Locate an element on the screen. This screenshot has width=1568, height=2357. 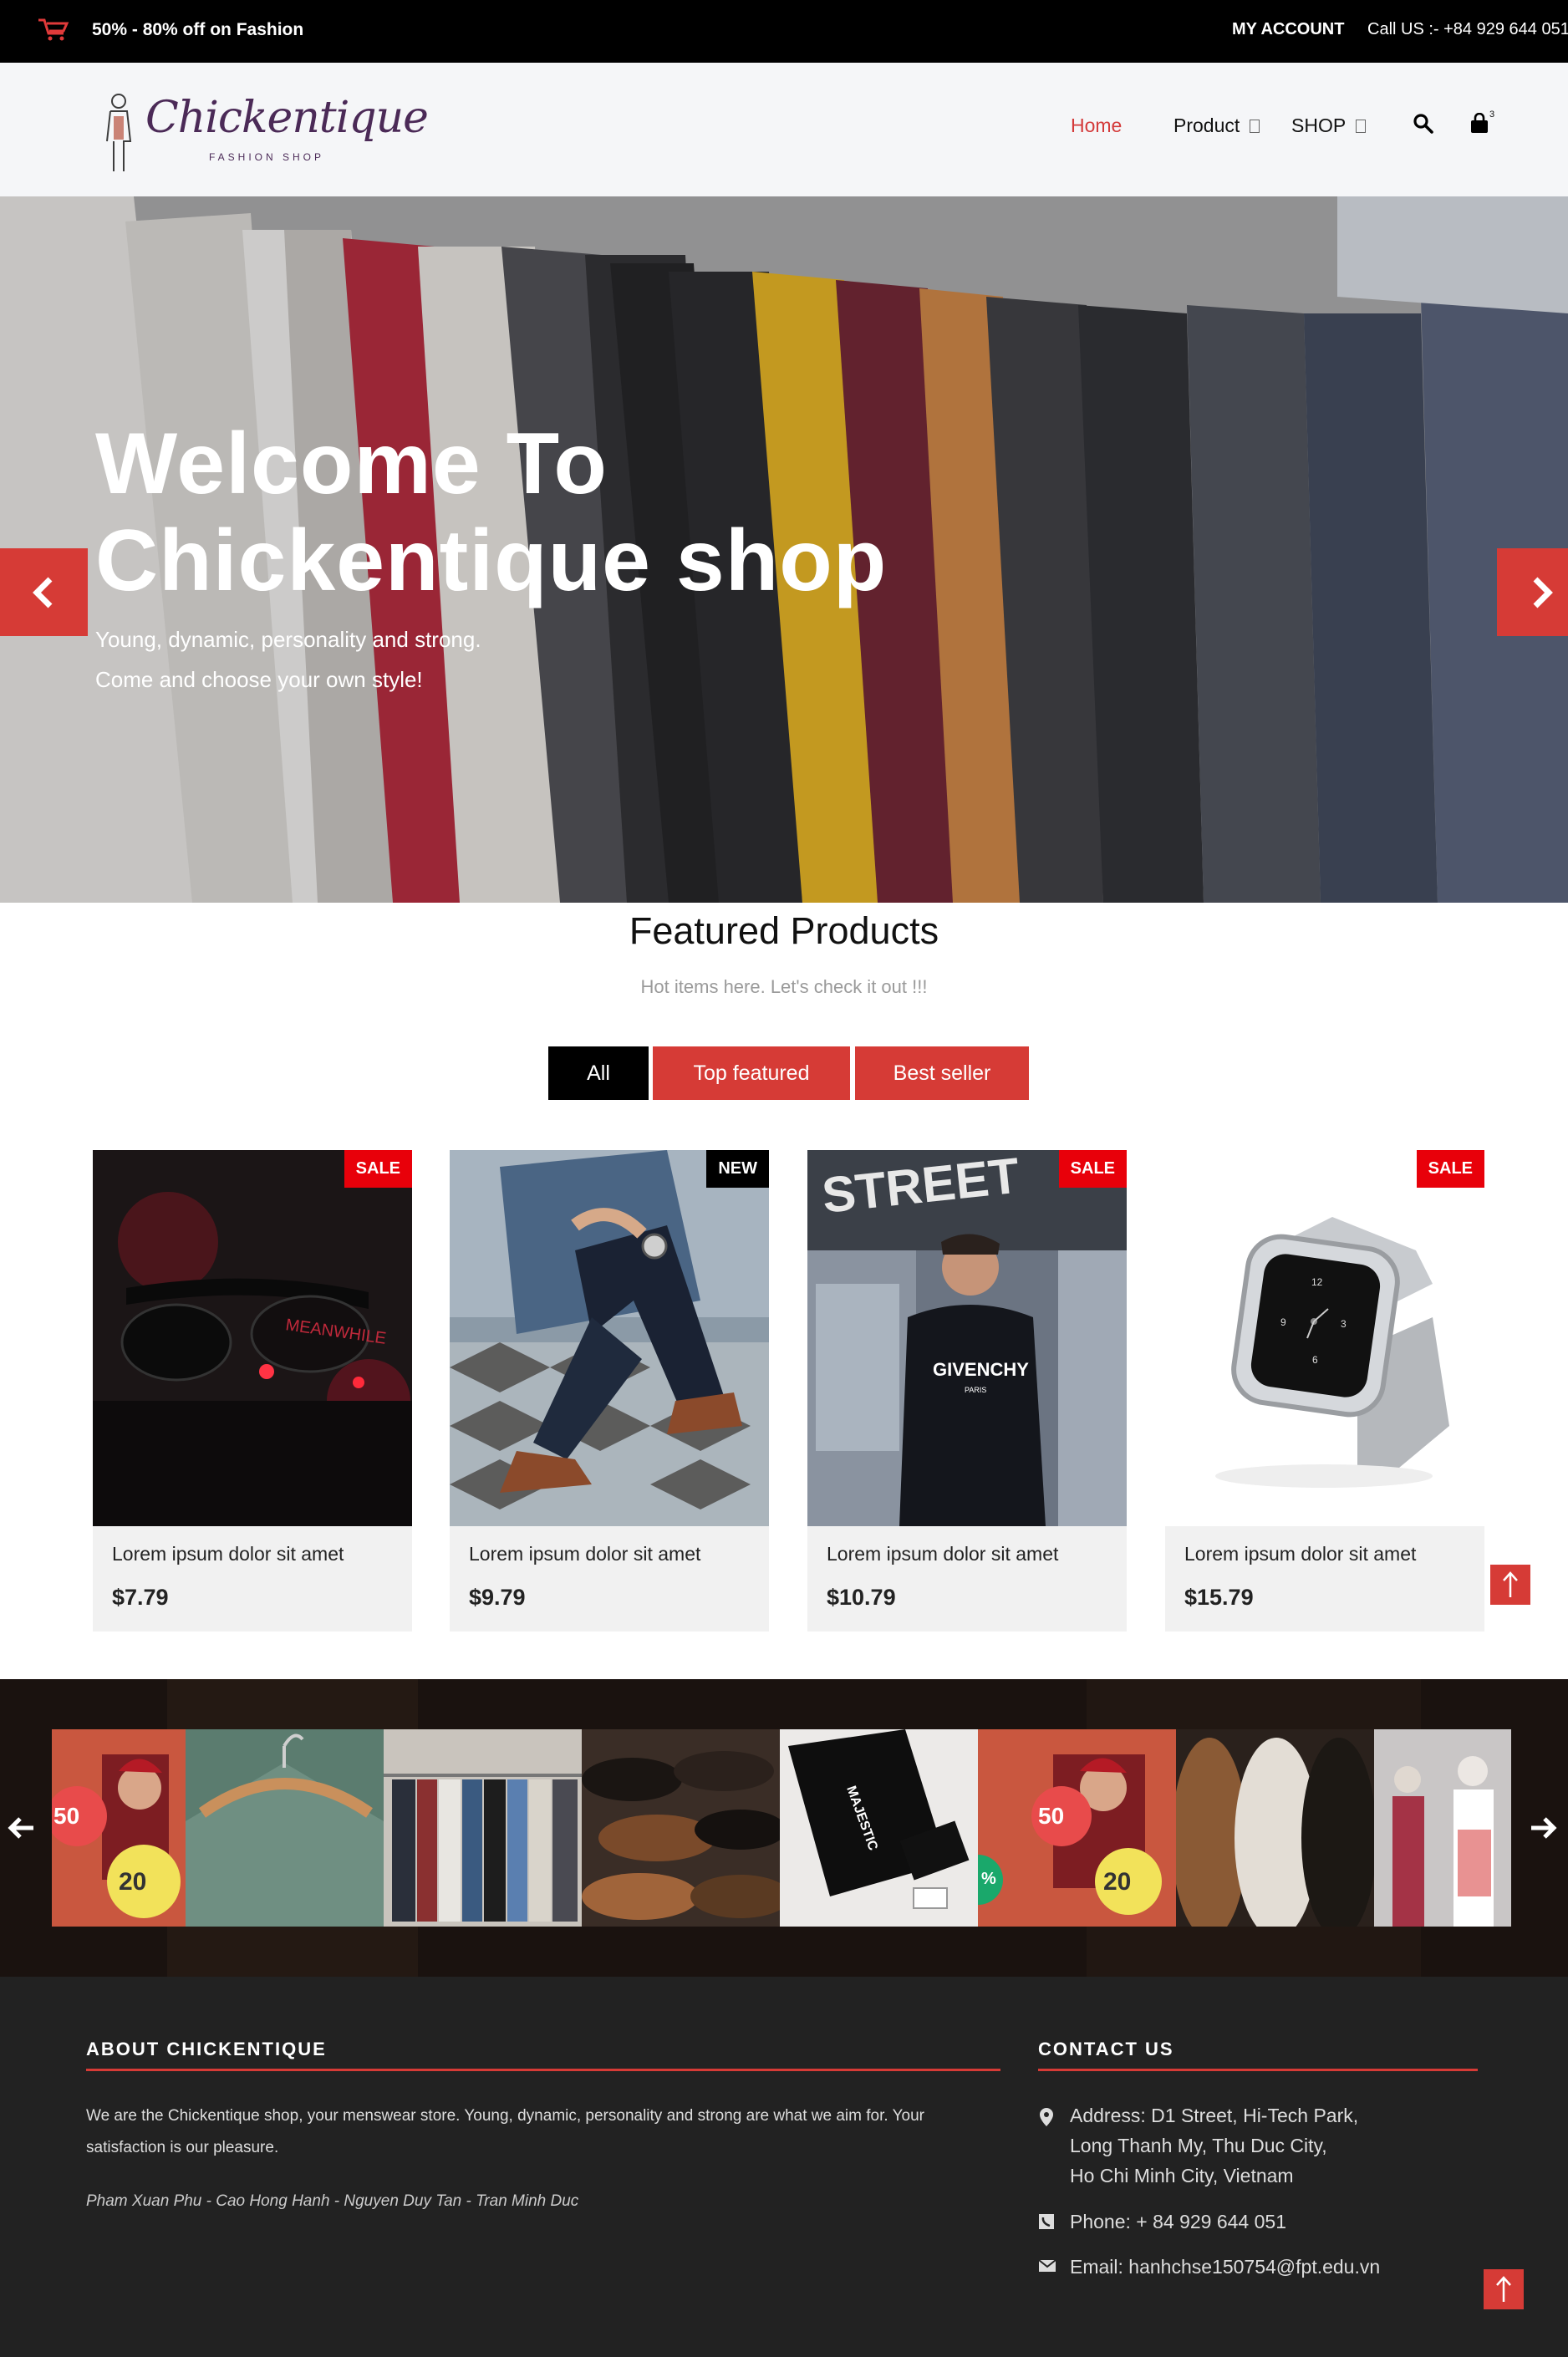
about-title: ABOUT CHICKENTIQUE is located at coordinates (206, 2049).